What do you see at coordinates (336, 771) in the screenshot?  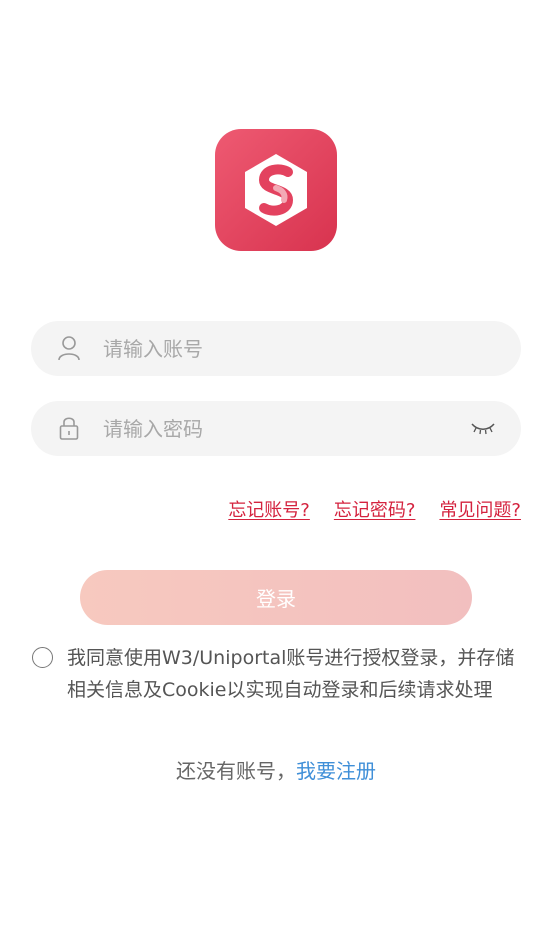 I see `register-link: 我要注册` at bounding box center [336, 771].